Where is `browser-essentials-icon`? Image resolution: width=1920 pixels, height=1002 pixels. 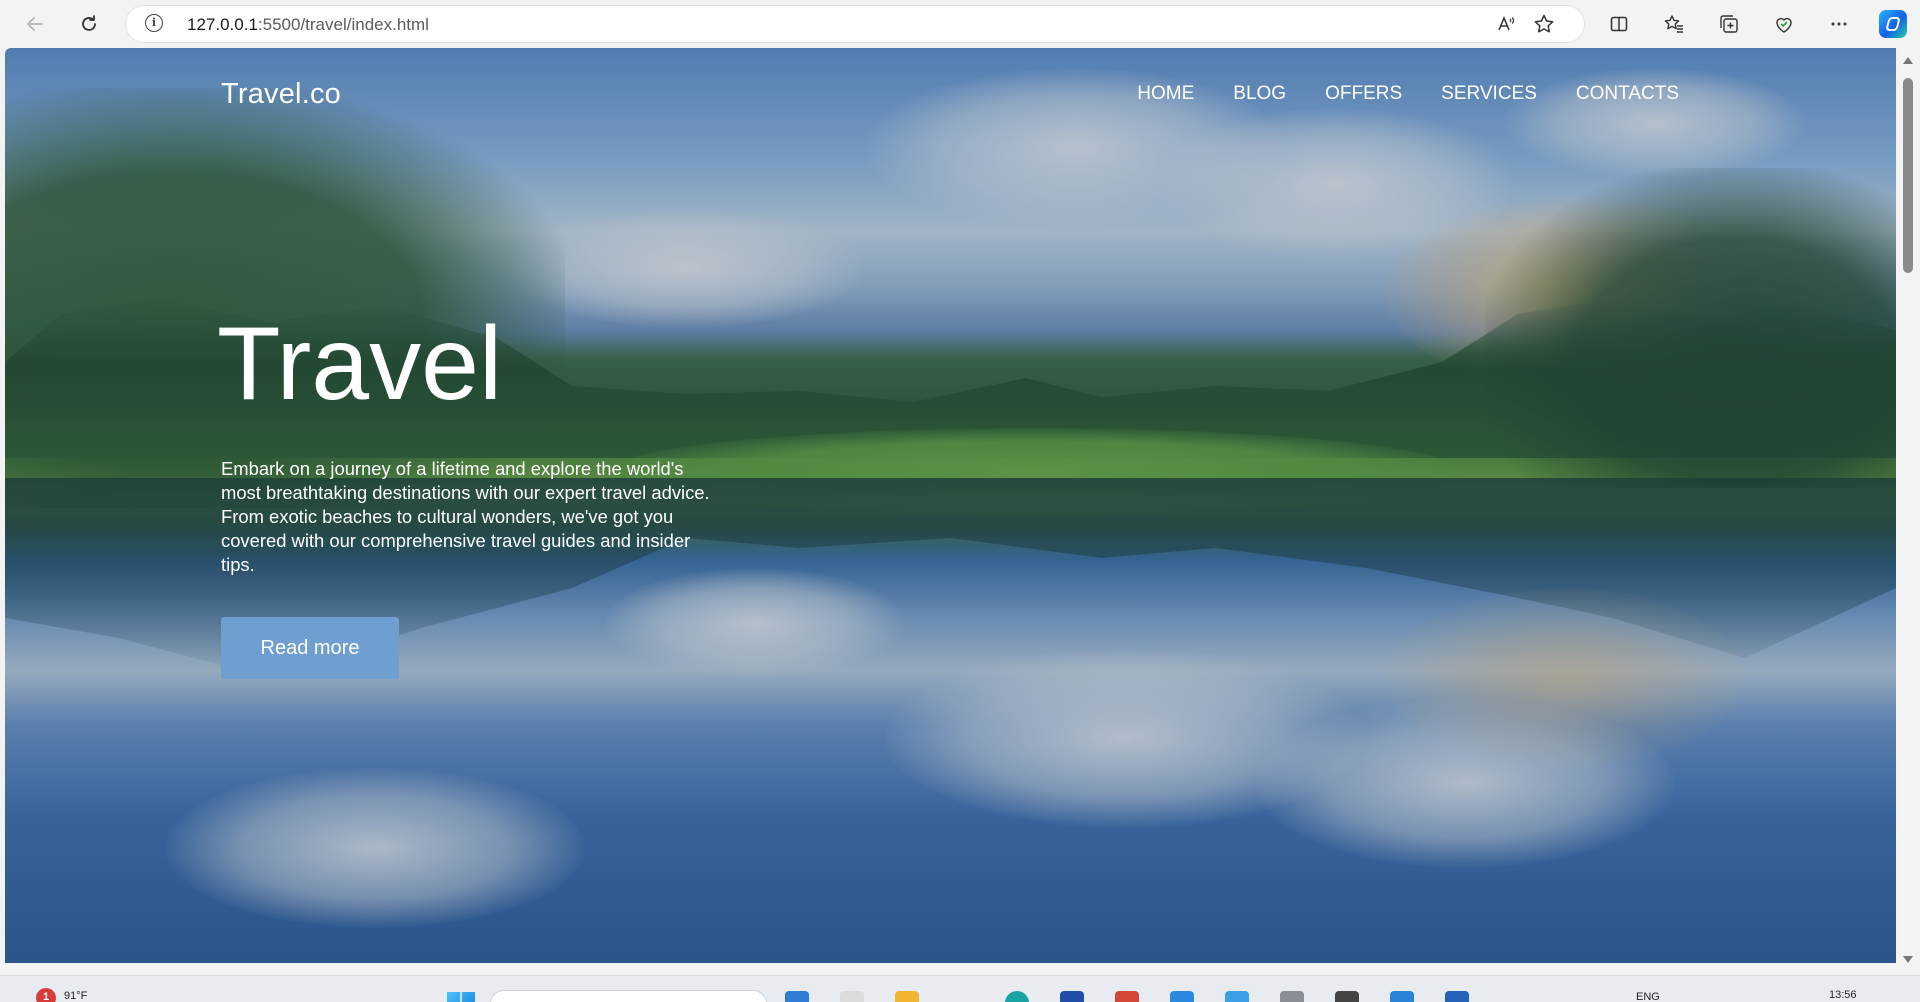
browser-essentials-icon is located at coordinates (1784, 24).